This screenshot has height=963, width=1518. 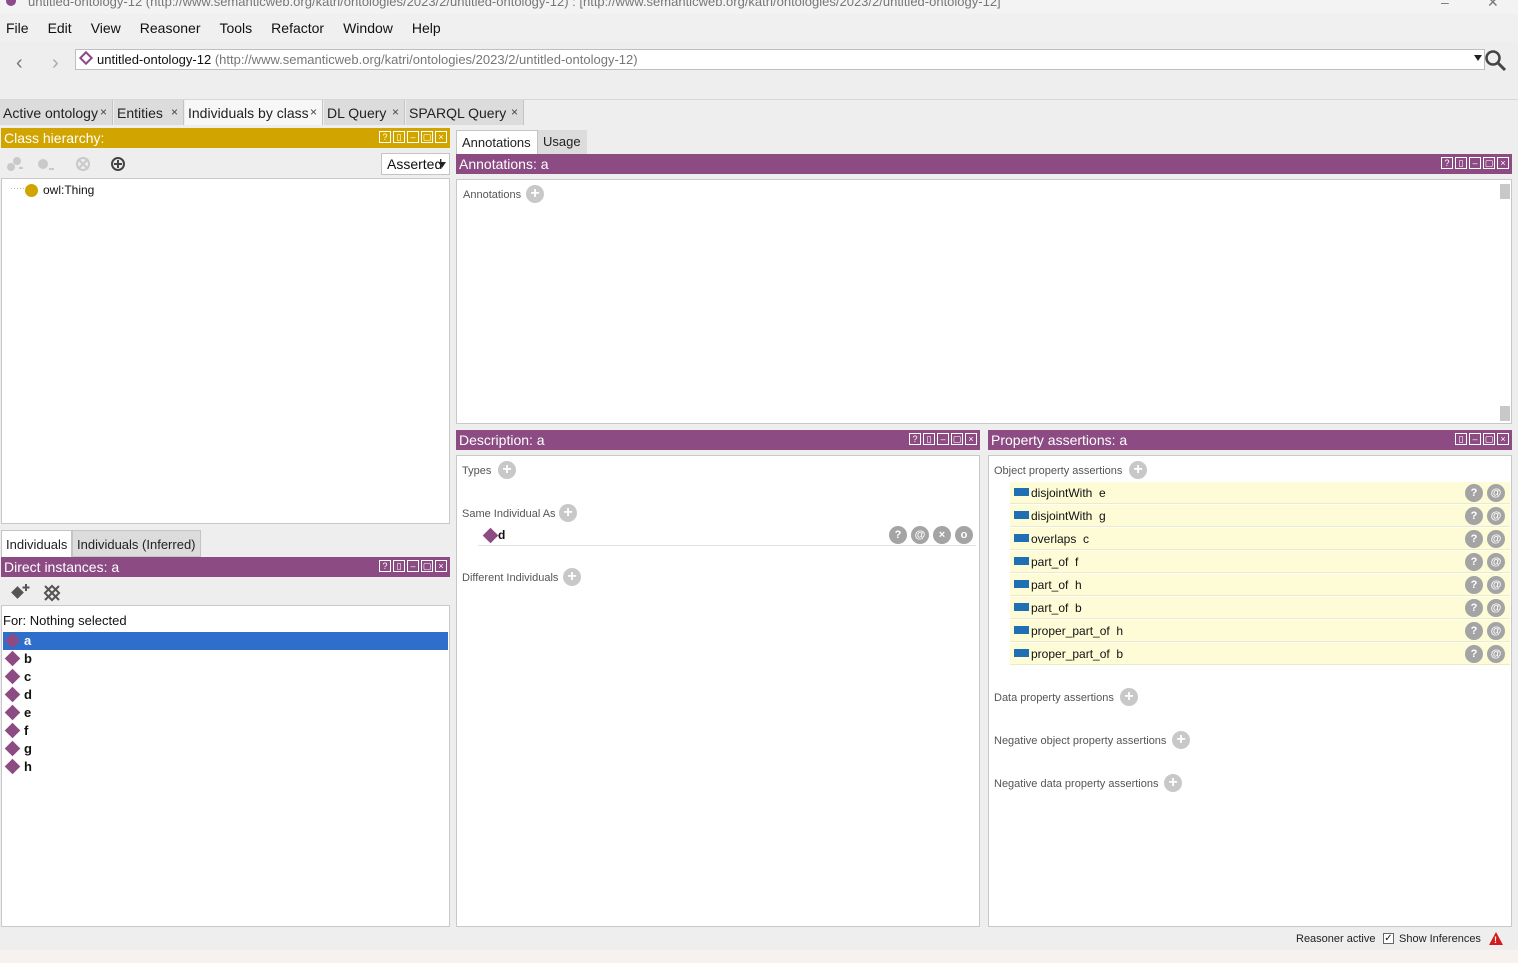 I want to click on delete-class-icon, so click(x=83, y=164).